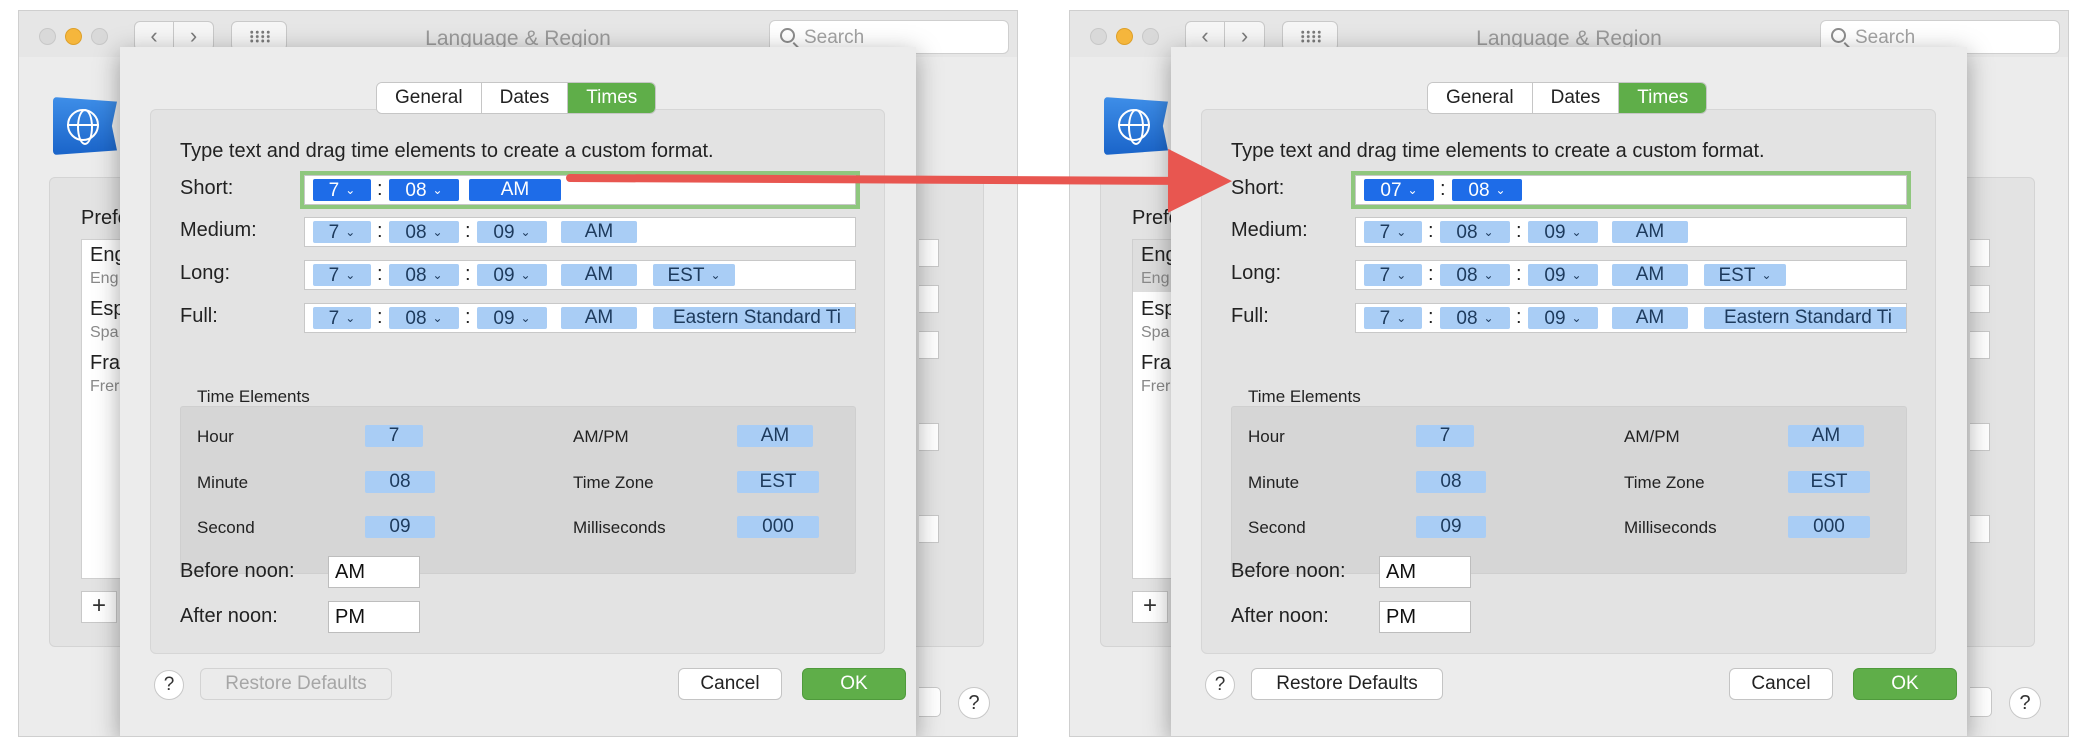  I want to click on hour-token: 07 ⌄, so click(1399, 190).